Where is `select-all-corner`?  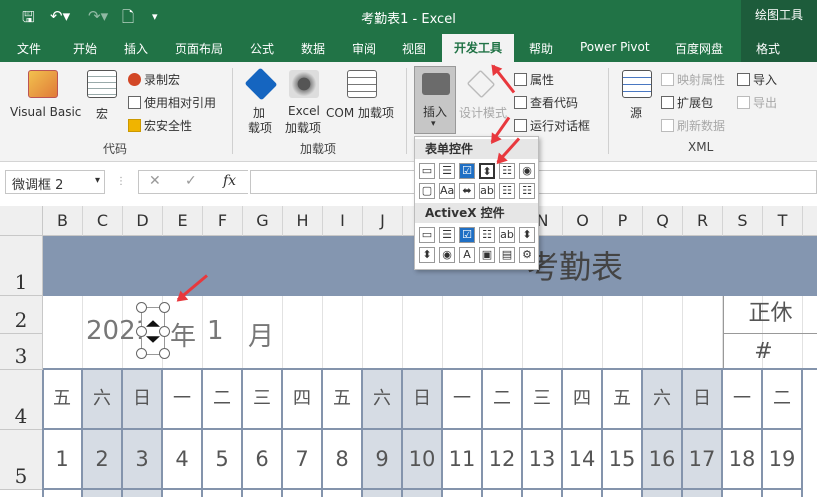
select-all-corner is located at coordinates (21, 221).